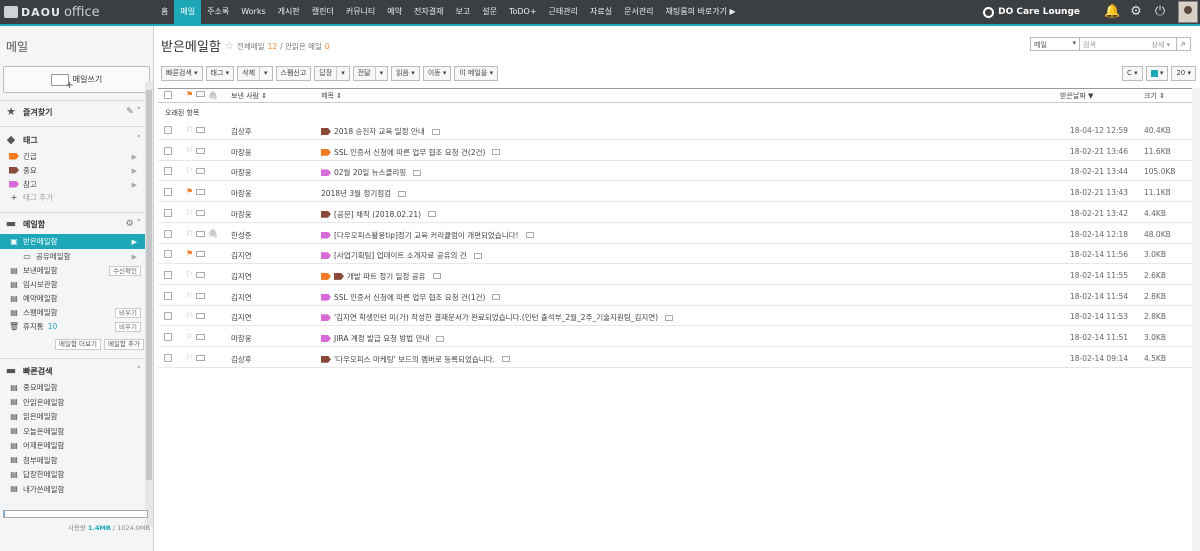 The image size is (1200, 551). Describe the element at coordinates (128, 312) in the screenshot. I see `empty-spam-button: 비우기` at that location.